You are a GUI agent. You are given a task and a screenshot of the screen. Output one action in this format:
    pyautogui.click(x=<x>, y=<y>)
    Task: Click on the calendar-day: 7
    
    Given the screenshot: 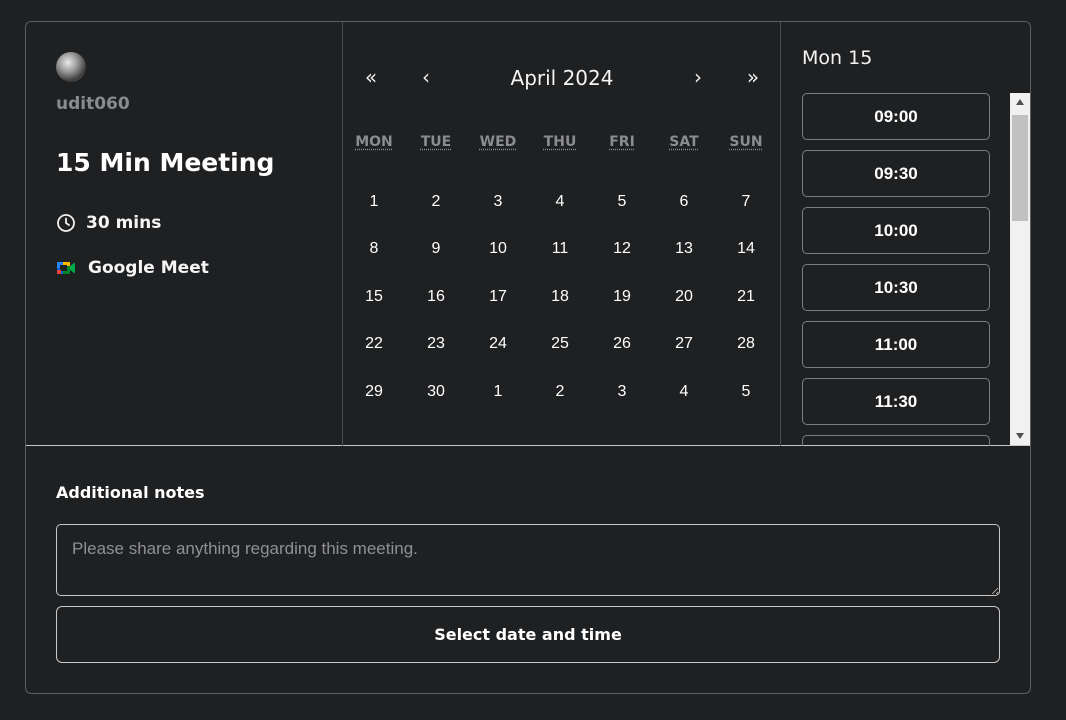 What is the action you would take?
    pyautogui.click(x=746, y=202)
    